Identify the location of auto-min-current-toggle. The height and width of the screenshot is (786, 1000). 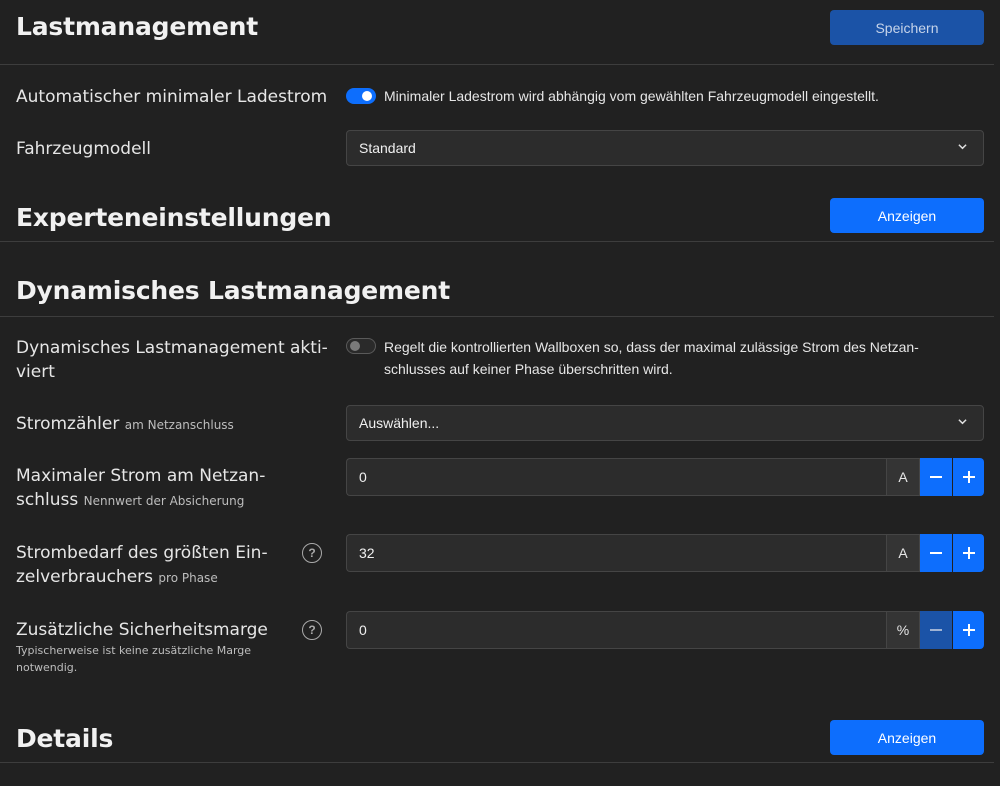
(361, 96).